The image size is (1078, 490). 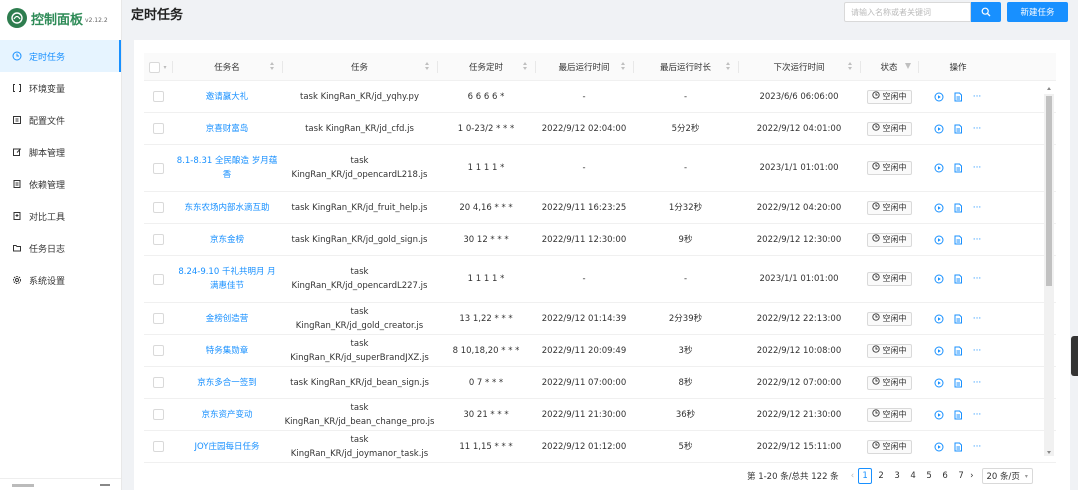 I want to click on page-size-select: 20 条/页 ▾, so click(x=1007, y=476).